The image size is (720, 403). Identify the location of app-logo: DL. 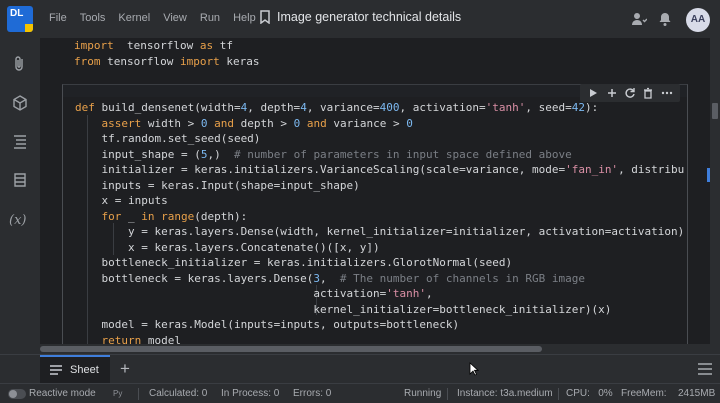
(20, 19).